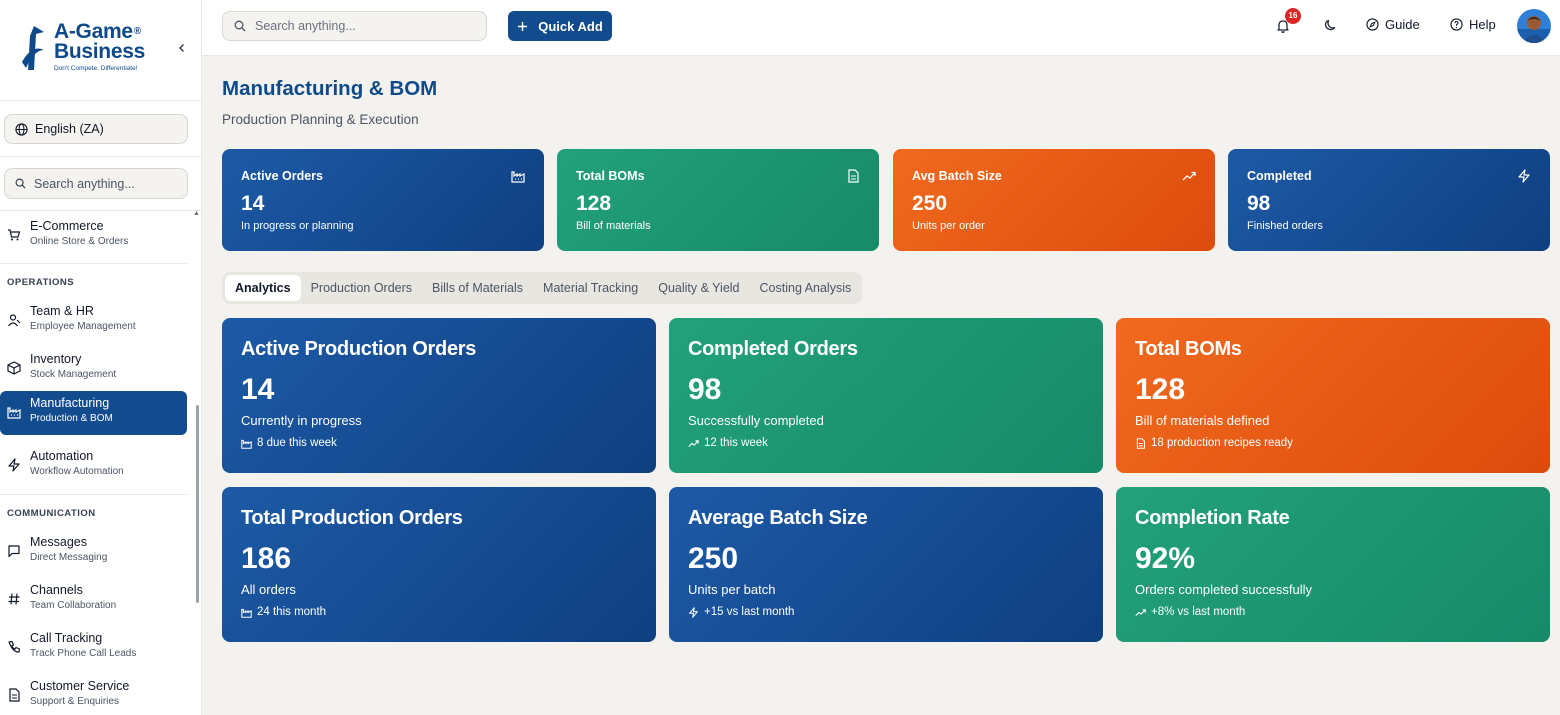 The height and width of the screenshot is (715, 1560). What do you see at coordinates (732, 589) in the screenshot?
I see `card-description: Units per batch` at bounding box center [732, 589].